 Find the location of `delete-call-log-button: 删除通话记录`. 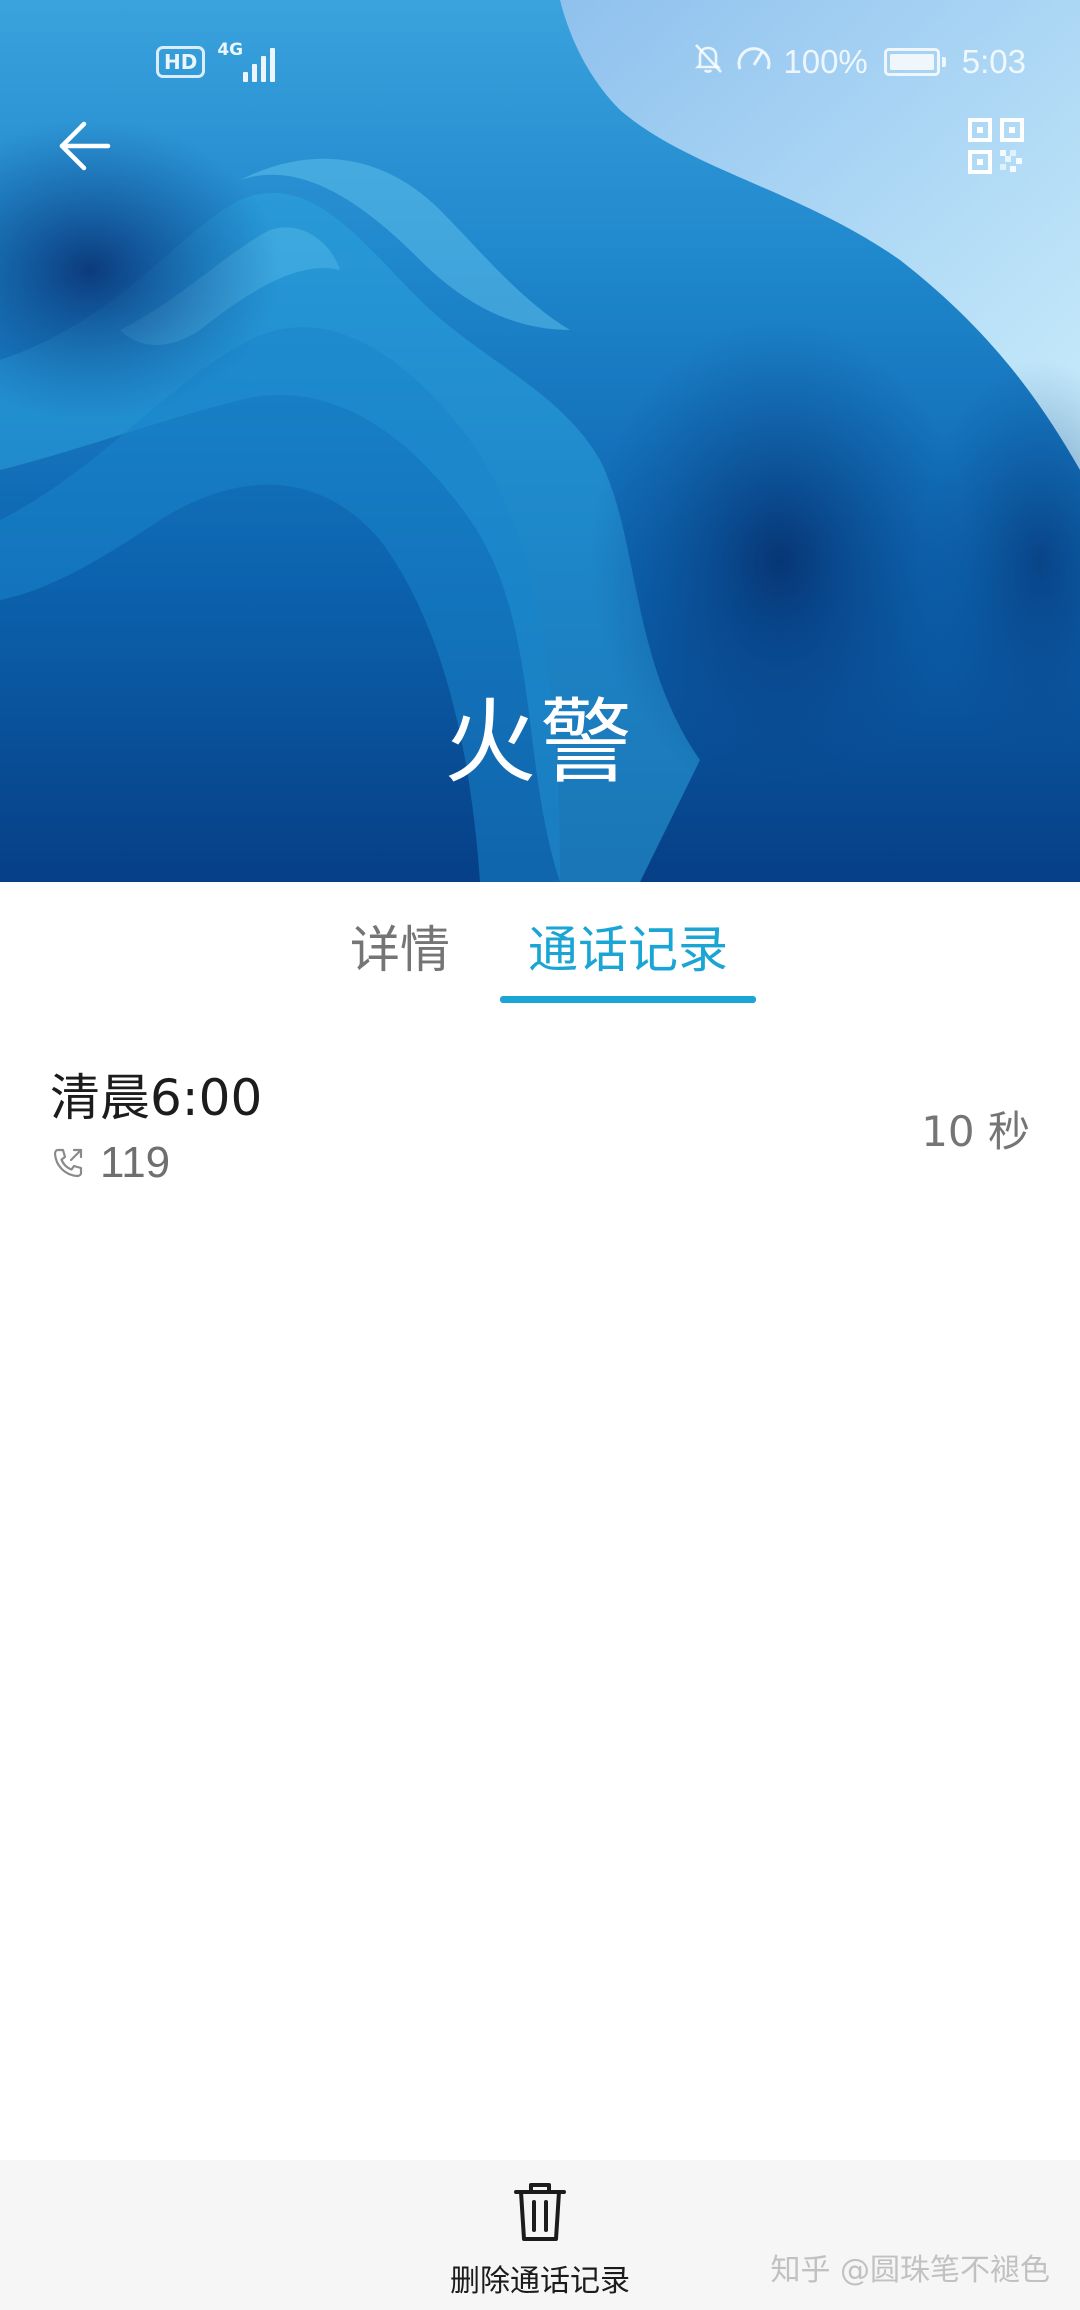

delete-call-log-button: 删除通话记录 is located at coordinates (540, 2235).